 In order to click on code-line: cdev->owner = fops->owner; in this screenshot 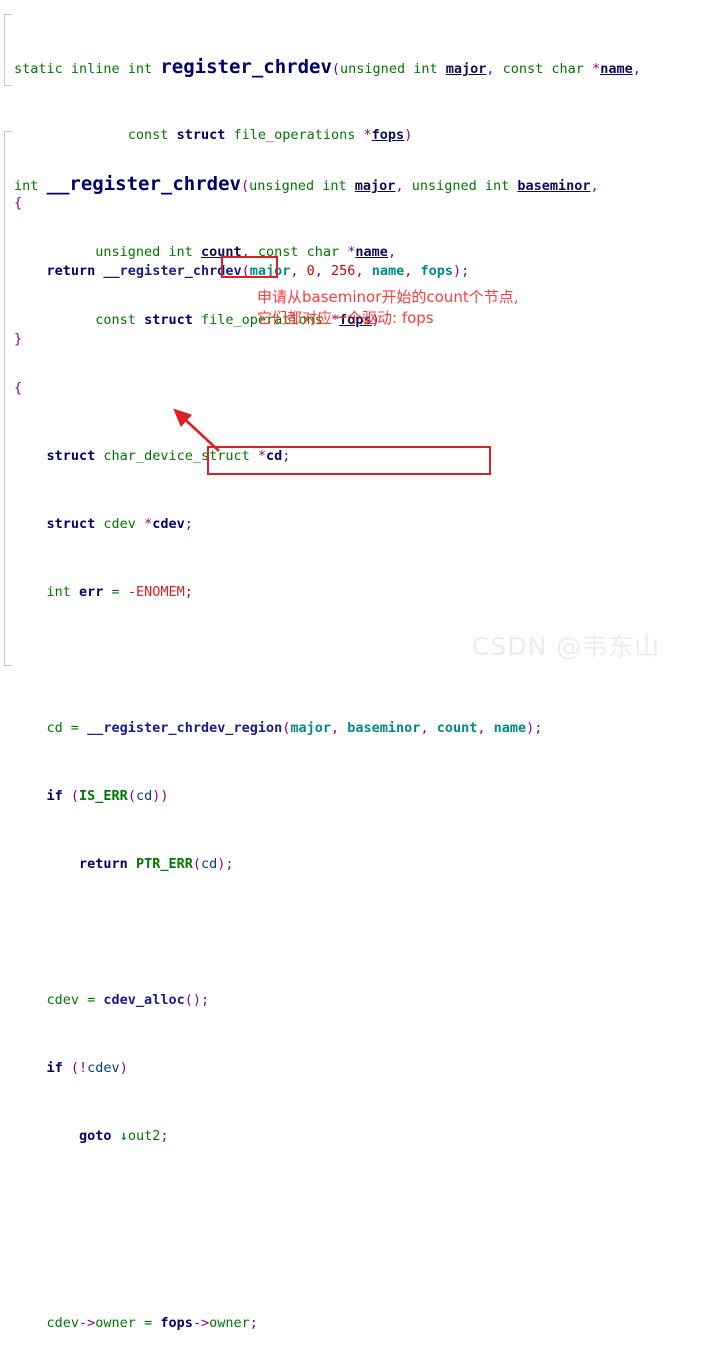, I will do `click(152, 1323)`.